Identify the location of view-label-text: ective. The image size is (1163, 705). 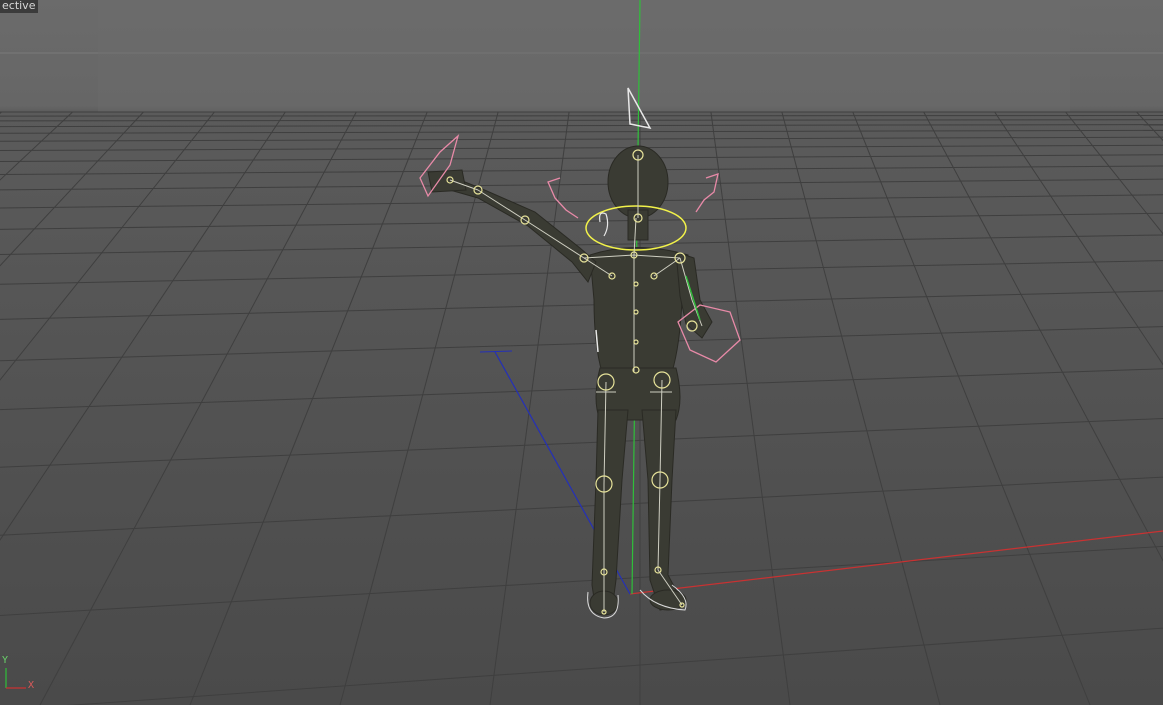
(19, 6).